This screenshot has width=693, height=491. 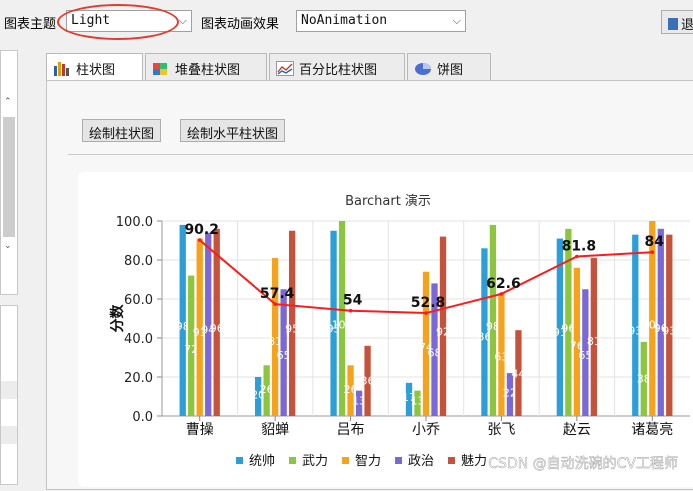 What do you see at coordinates (353, 301) in the screenshot?
I see `line-value-label: 54` at bounding box center [353, 301].